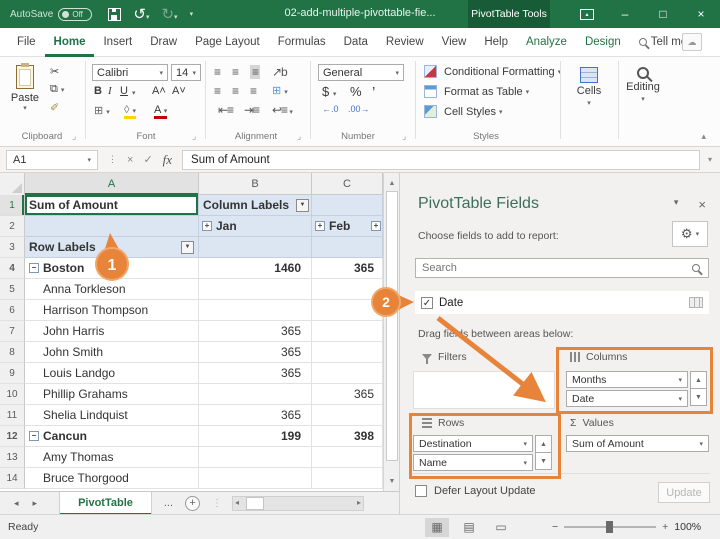  Describe the element at coordinates (356, 91) in the screenshot. I see `percent-style-button: %` at that location.